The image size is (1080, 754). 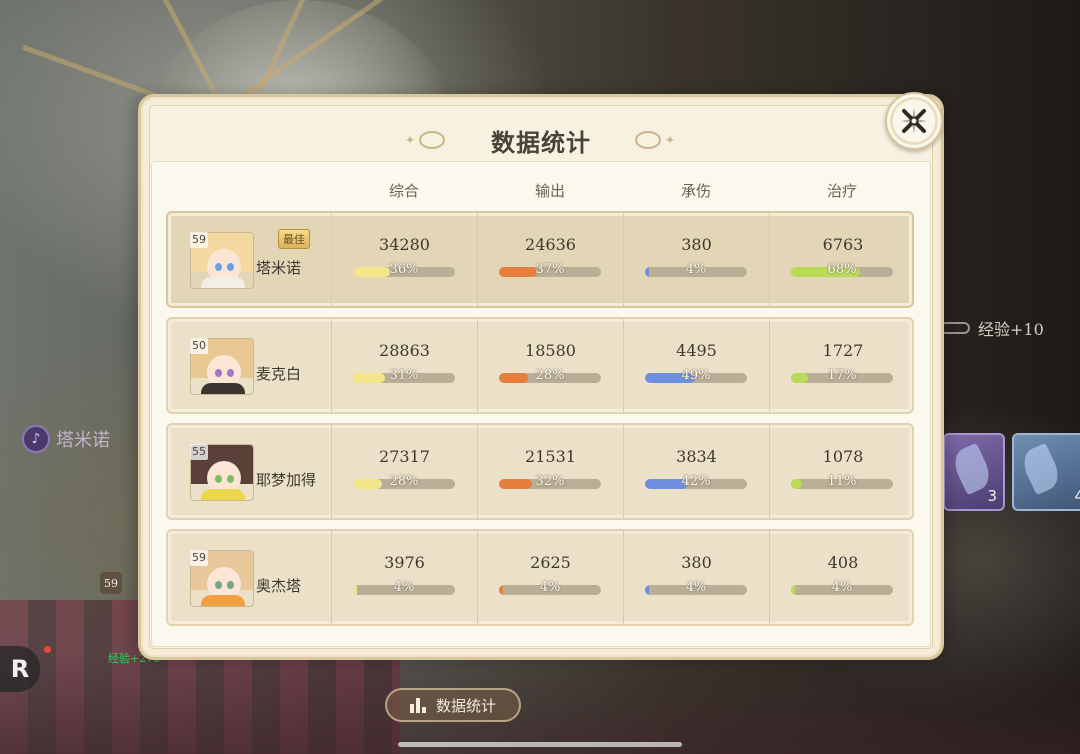 What do you see at coordinates (843, 244) in the screenshot?
I see `stat-value: 6763` at bounding box center [843, 244].